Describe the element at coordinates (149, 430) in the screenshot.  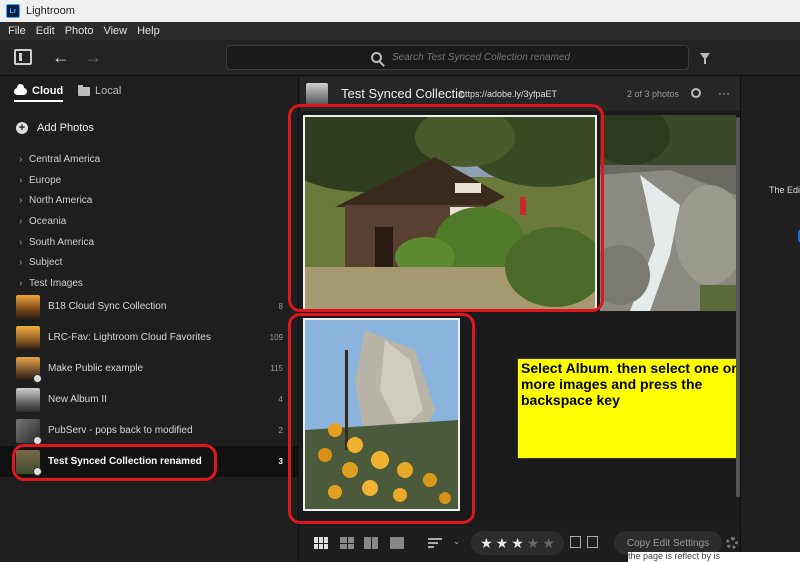
I see `album-item-pubserv: PubServ - pops back to modified 2` at that location.